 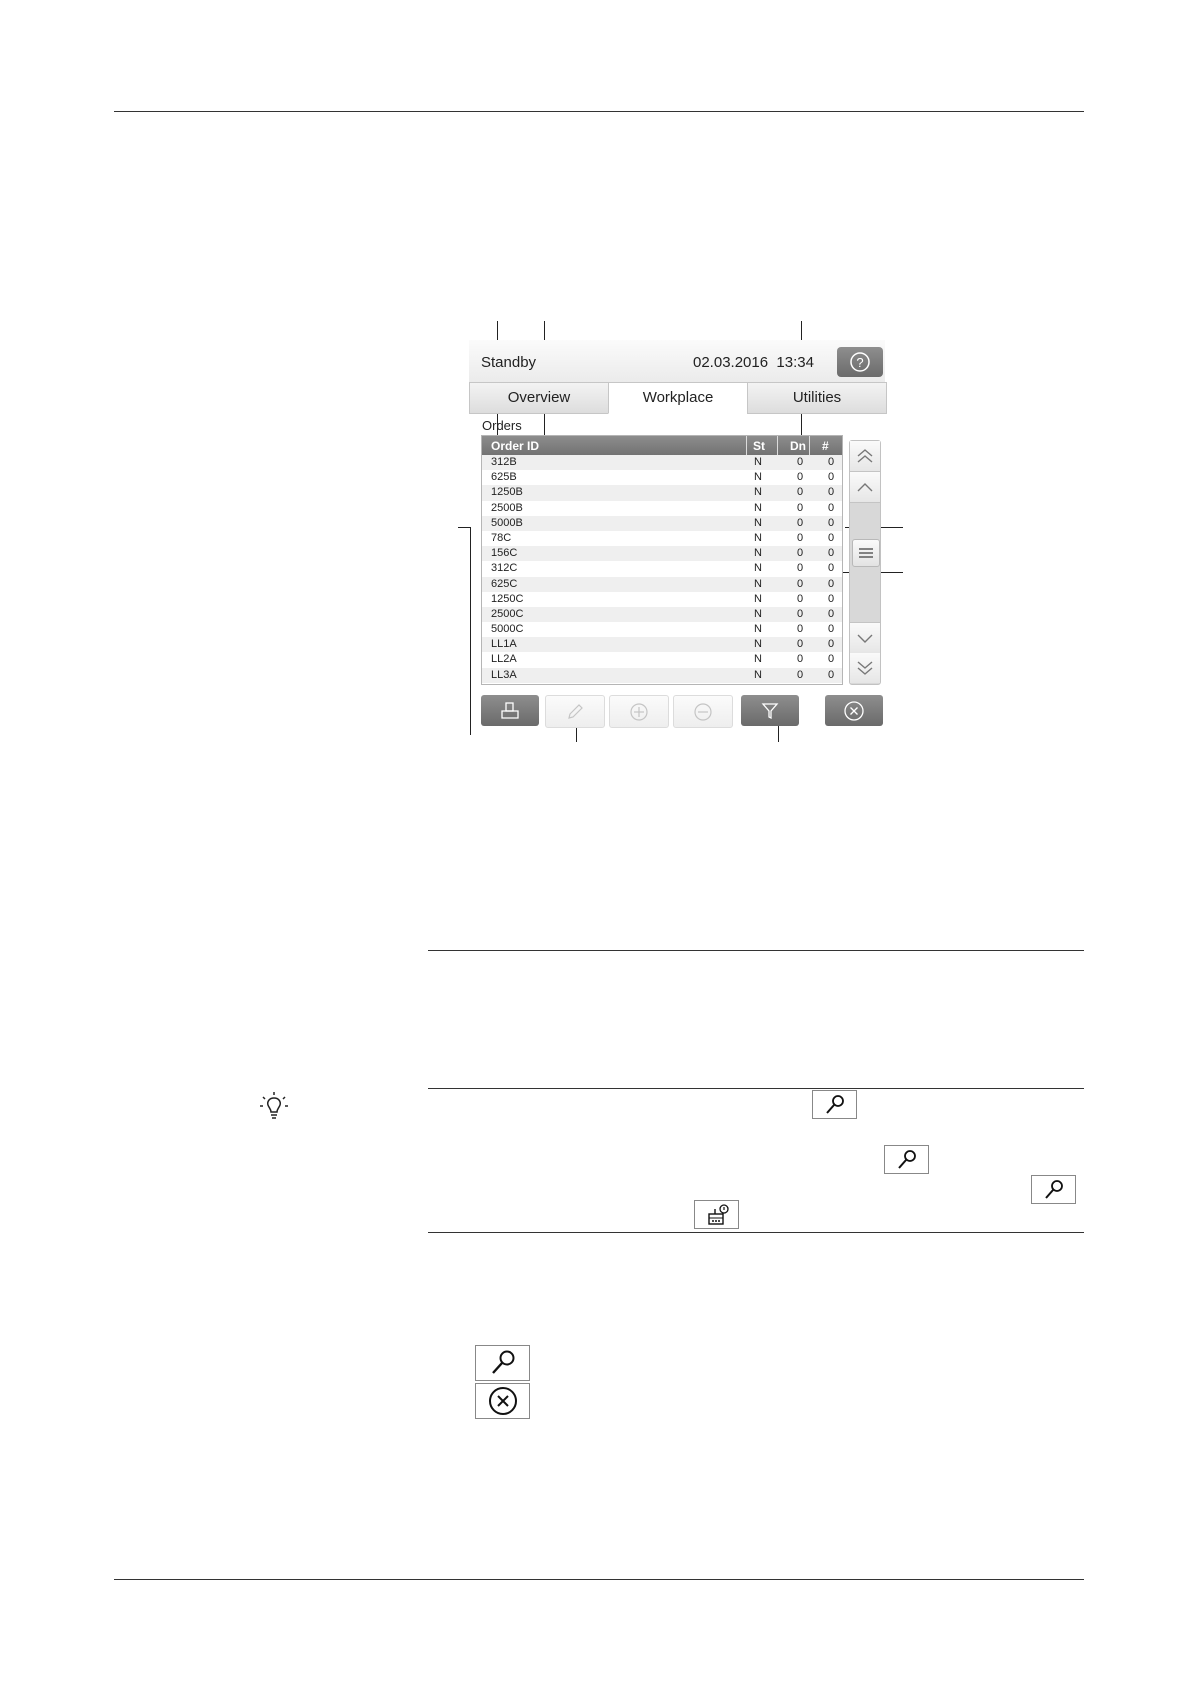 What do you see at coordinates (507, 522) in the screenshot?
I see `cell-order-id: 5000B` at bounding box center [507, 522].